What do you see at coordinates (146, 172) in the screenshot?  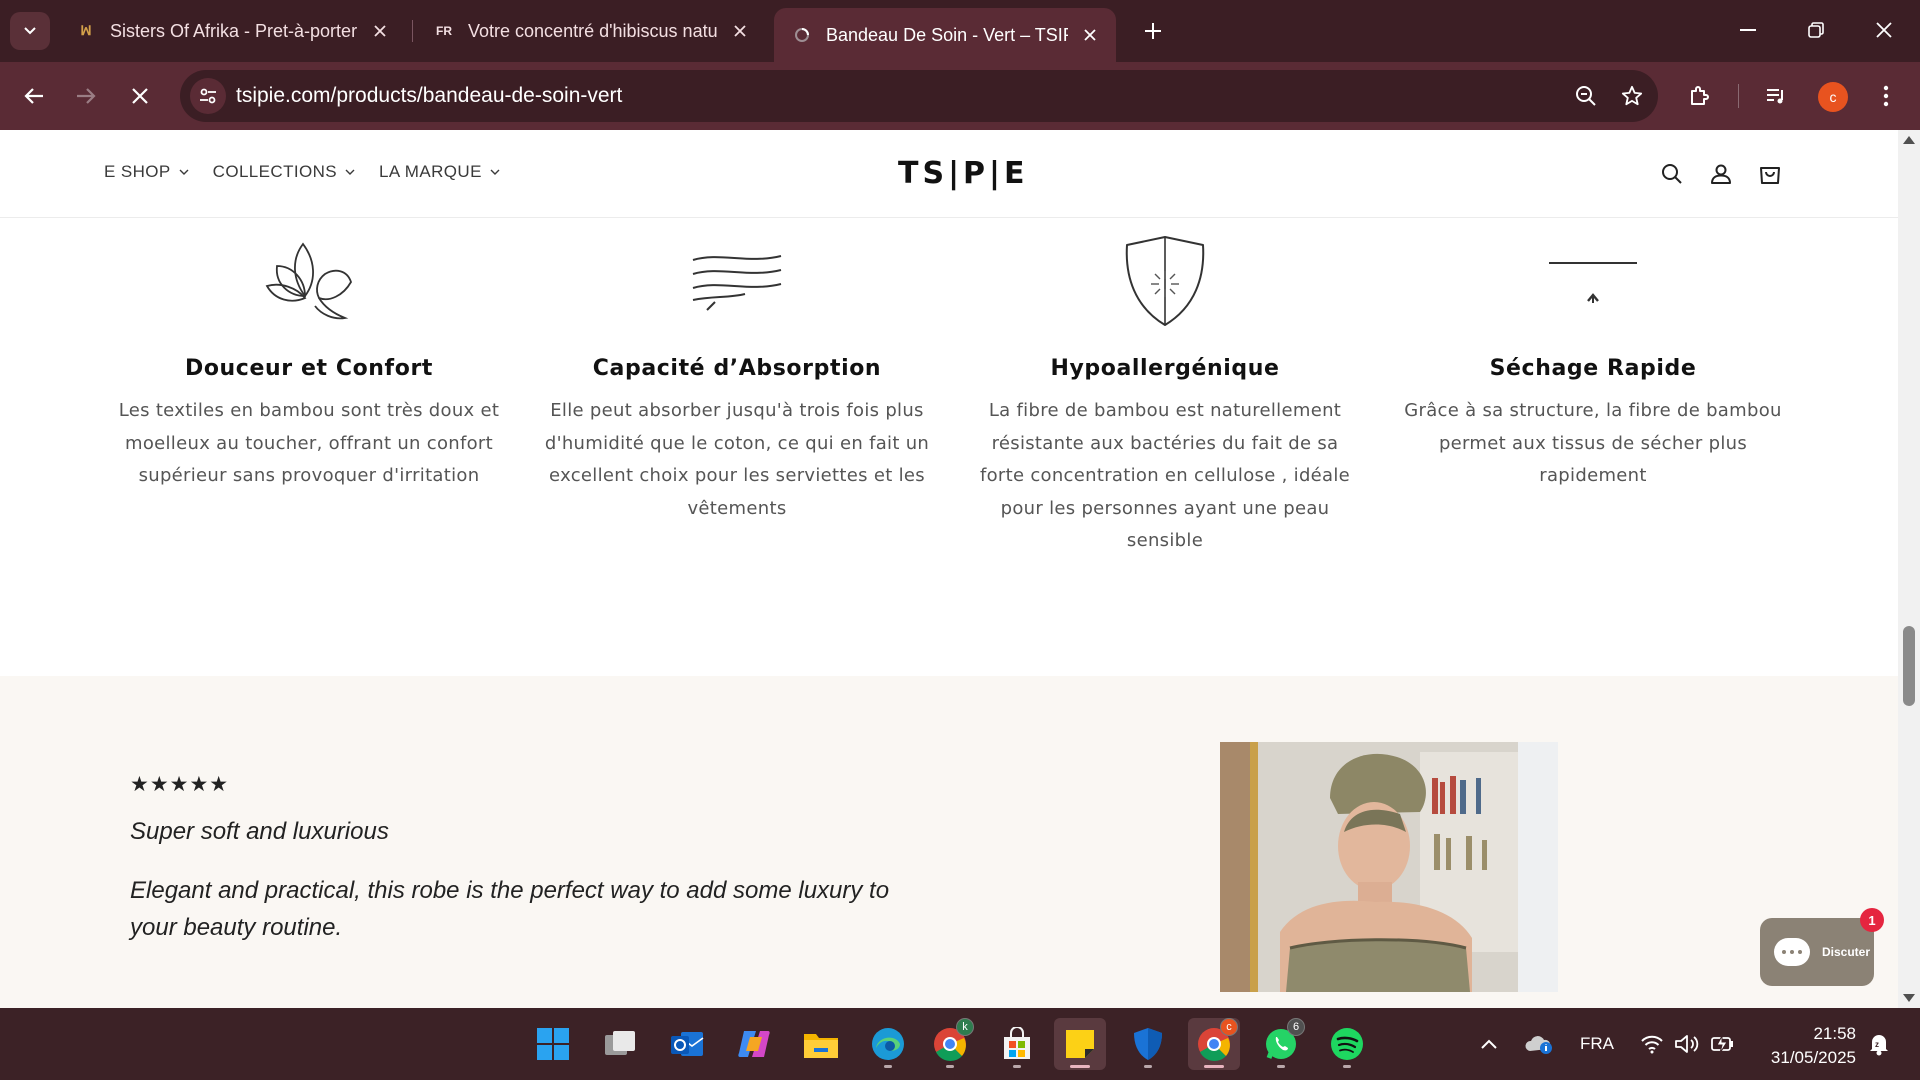 I see `nav-eshop: E SHOP` at bounding box center [146, 172].